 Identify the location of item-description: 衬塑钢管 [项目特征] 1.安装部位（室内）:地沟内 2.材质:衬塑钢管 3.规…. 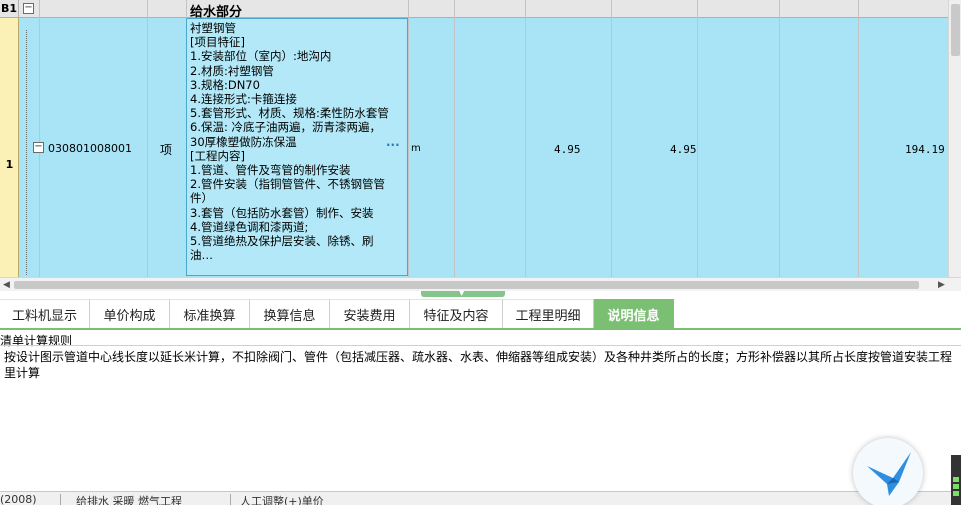
(289, 142).